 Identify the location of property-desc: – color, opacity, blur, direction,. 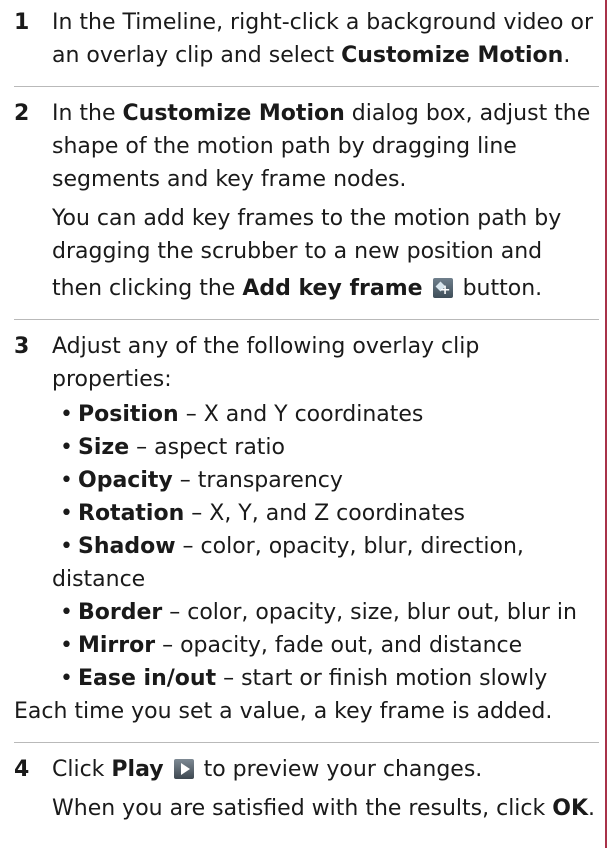
(349, 546).